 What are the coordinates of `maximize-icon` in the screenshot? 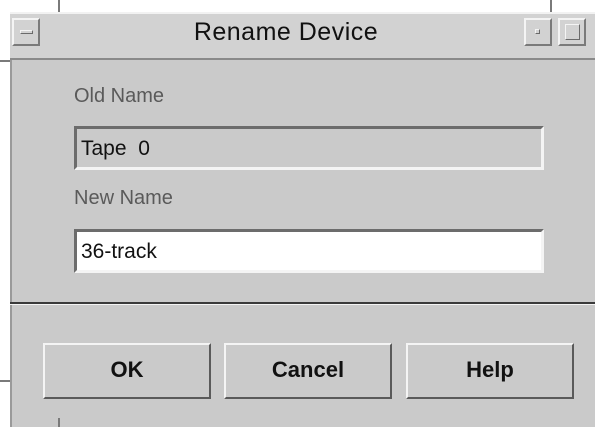 It's located at (572, 32).